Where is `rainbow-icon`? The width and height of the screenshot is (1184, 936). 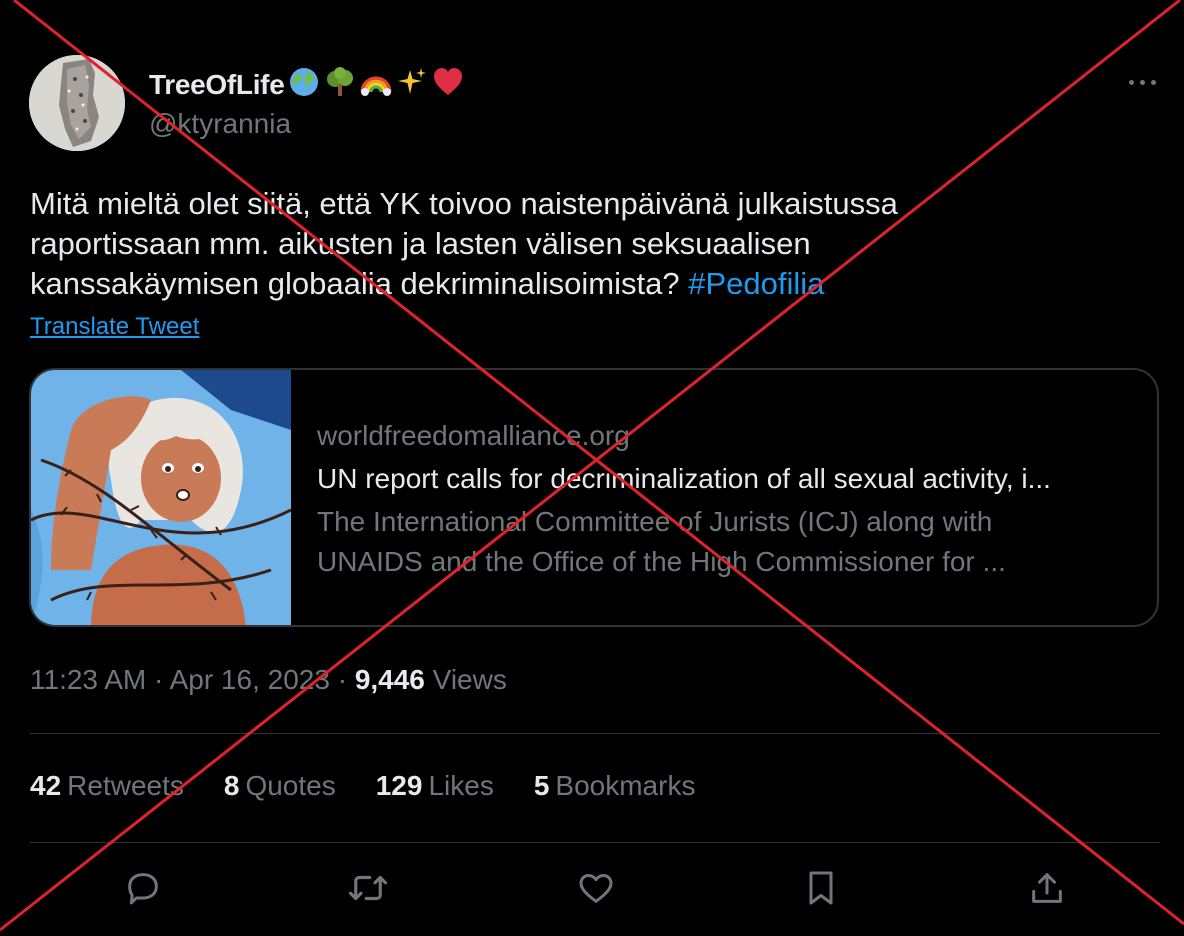
rainbow-icon is located at coordinates (376, 86).